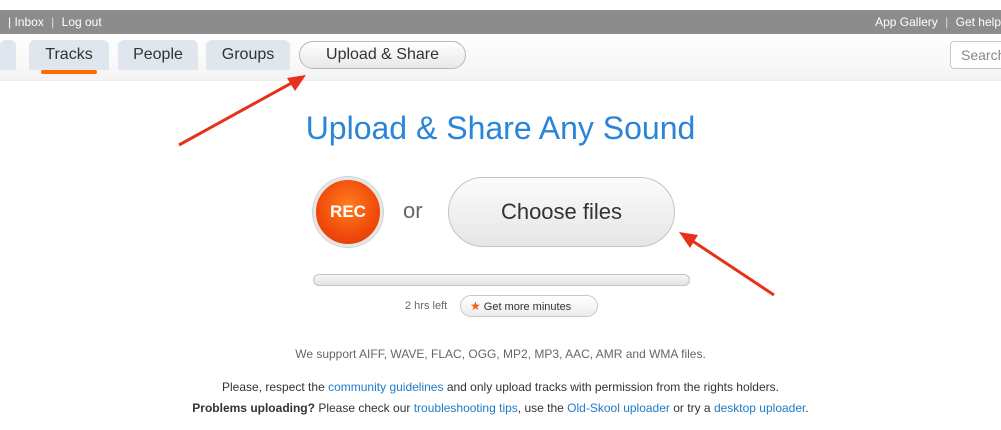  I want to click on tab-tracks: Tracks, so click(69, 57).